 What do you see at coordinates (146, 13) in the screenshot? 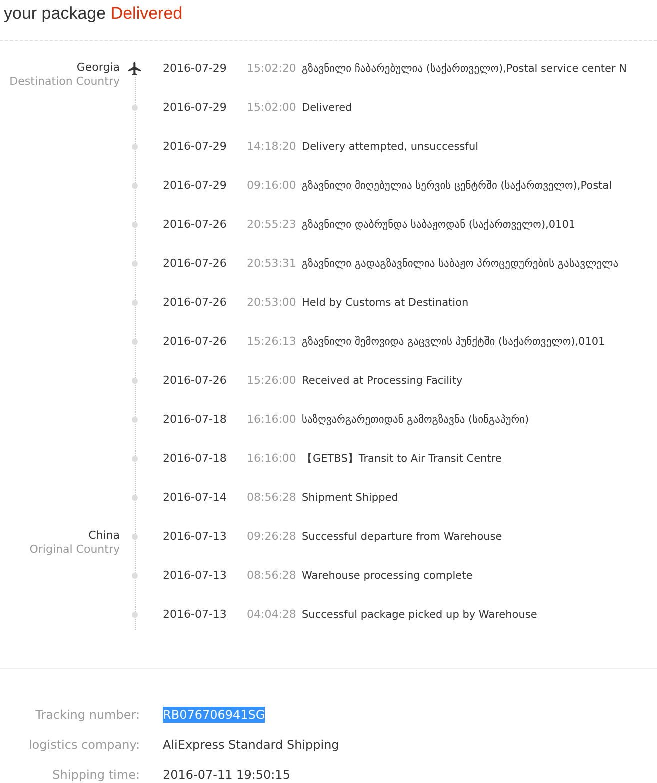
I see `status-text: Delivered` at bounding box center [146, 13].